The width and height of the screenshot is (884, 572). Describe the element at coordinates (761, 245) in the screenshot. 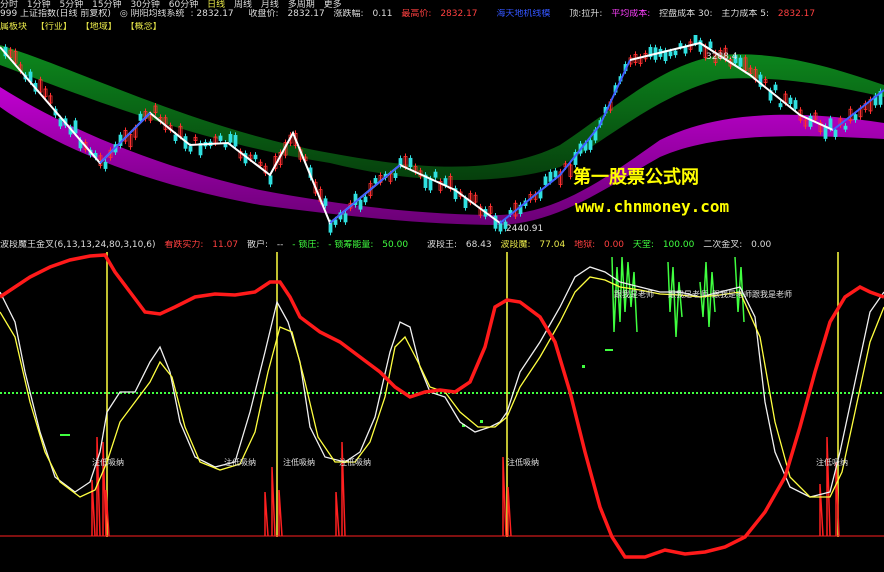

I see `cross-value: 0.00` at that location.